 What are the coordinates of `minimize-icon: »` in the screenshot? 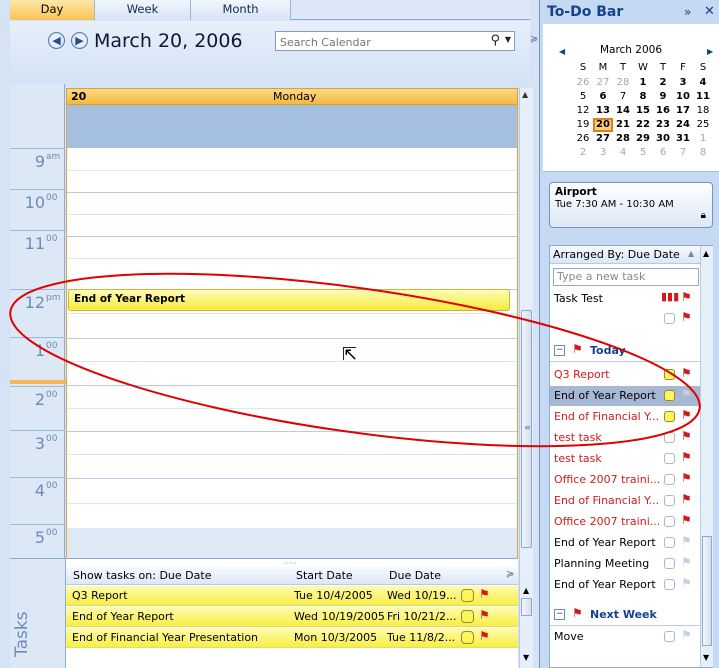 It's located at (687, 12).